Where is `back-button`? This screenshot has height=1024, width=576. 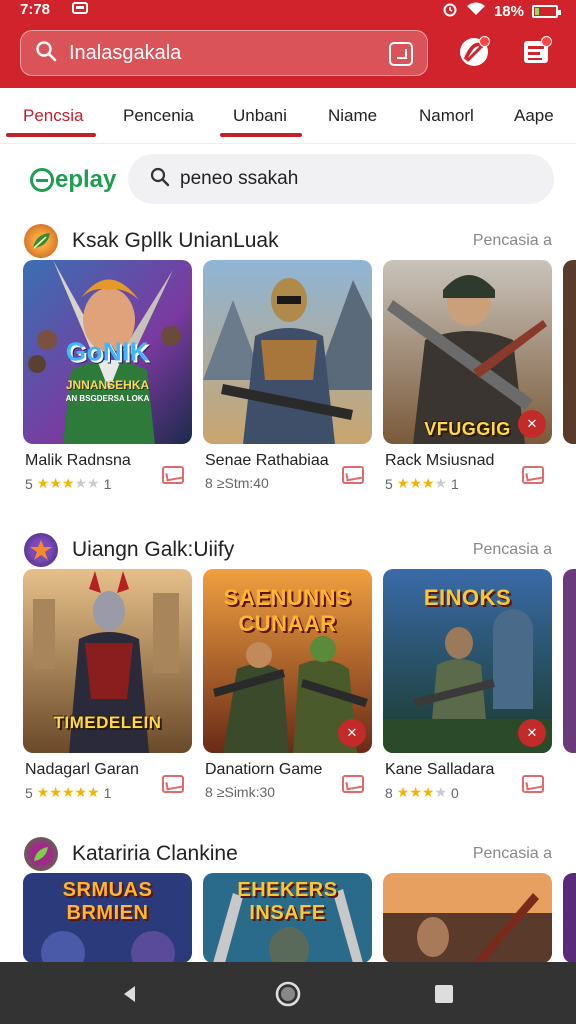 back-button is located at coordinates (130, 994).